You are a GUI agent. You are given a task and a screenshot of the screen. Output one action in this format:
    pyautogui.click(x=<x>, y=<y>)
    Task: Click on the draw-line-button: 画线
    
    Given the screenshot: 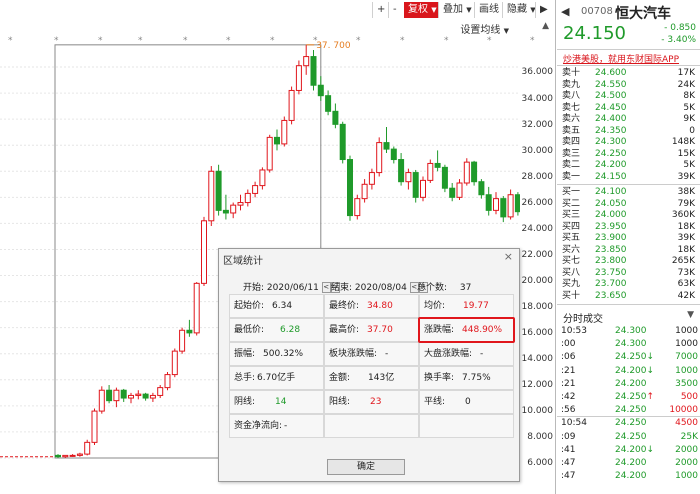 What is the action you would take?
    pyautogui.click(x=488, y=10)
    